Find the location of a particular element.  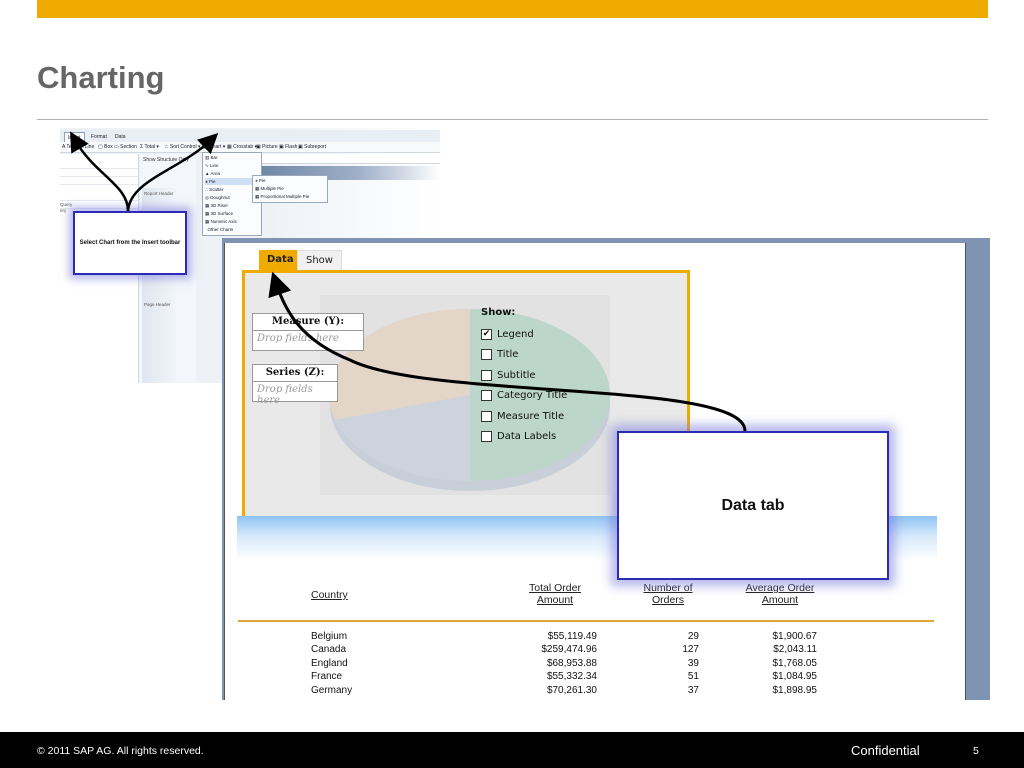

arrow-to-chart-tool is located at coordinates (172, 172).